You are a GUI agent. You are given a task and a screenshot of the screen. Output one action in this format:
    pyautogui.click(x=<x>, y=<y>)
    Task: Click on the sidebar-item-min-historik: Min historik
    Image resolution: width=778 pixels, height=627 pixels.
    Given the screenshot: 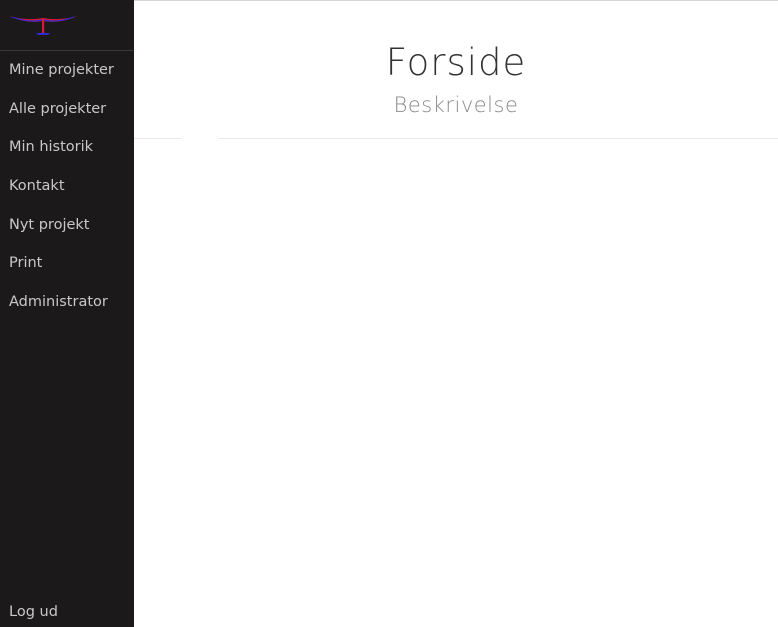 What is the action you would take?
    pyautogui.click(x=67, y=147)
    